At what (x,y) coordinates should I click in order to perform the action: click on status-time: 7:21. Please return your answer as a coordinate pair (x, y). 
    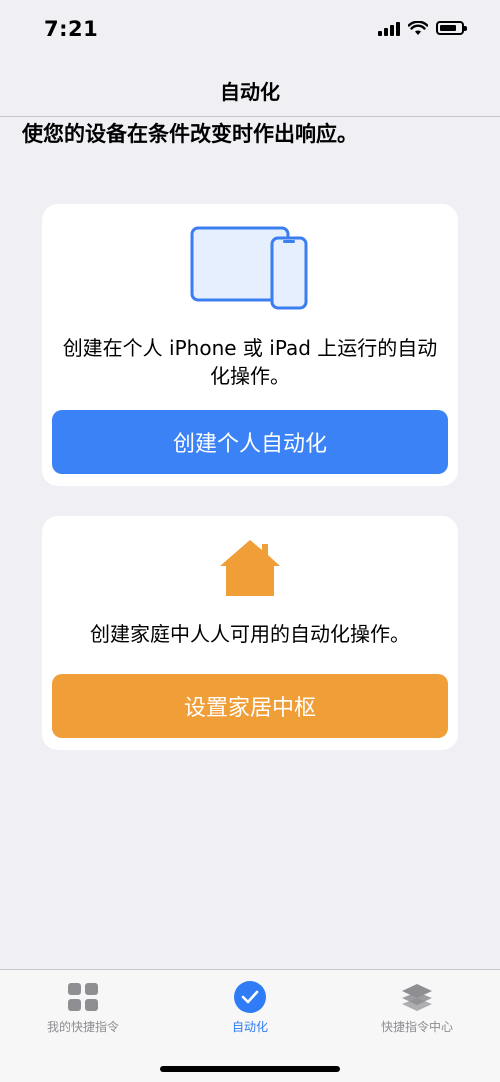
    Looking at the image, I should click on (71, 29).